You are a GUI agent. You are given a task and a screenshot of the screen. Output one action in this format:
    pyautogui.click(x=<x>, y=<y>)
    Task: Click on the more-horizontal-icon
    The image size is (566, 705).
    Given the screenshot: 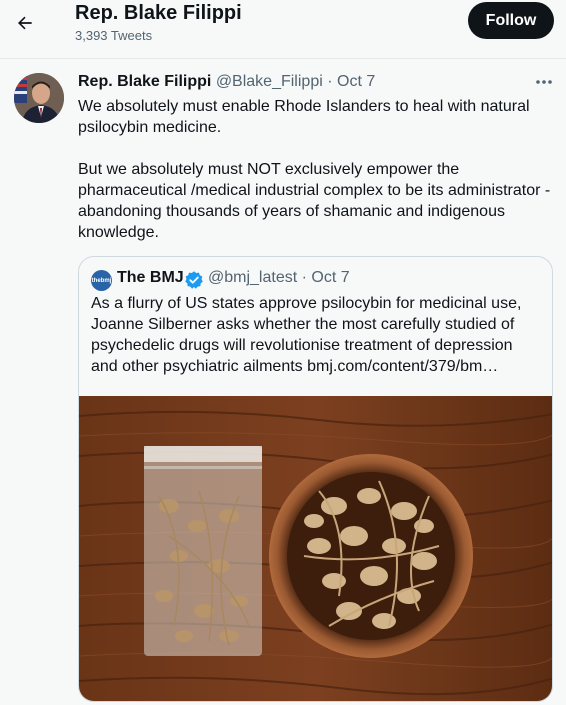 What is the action you would take?
    pyautogui.click(x=544, y=82)
    